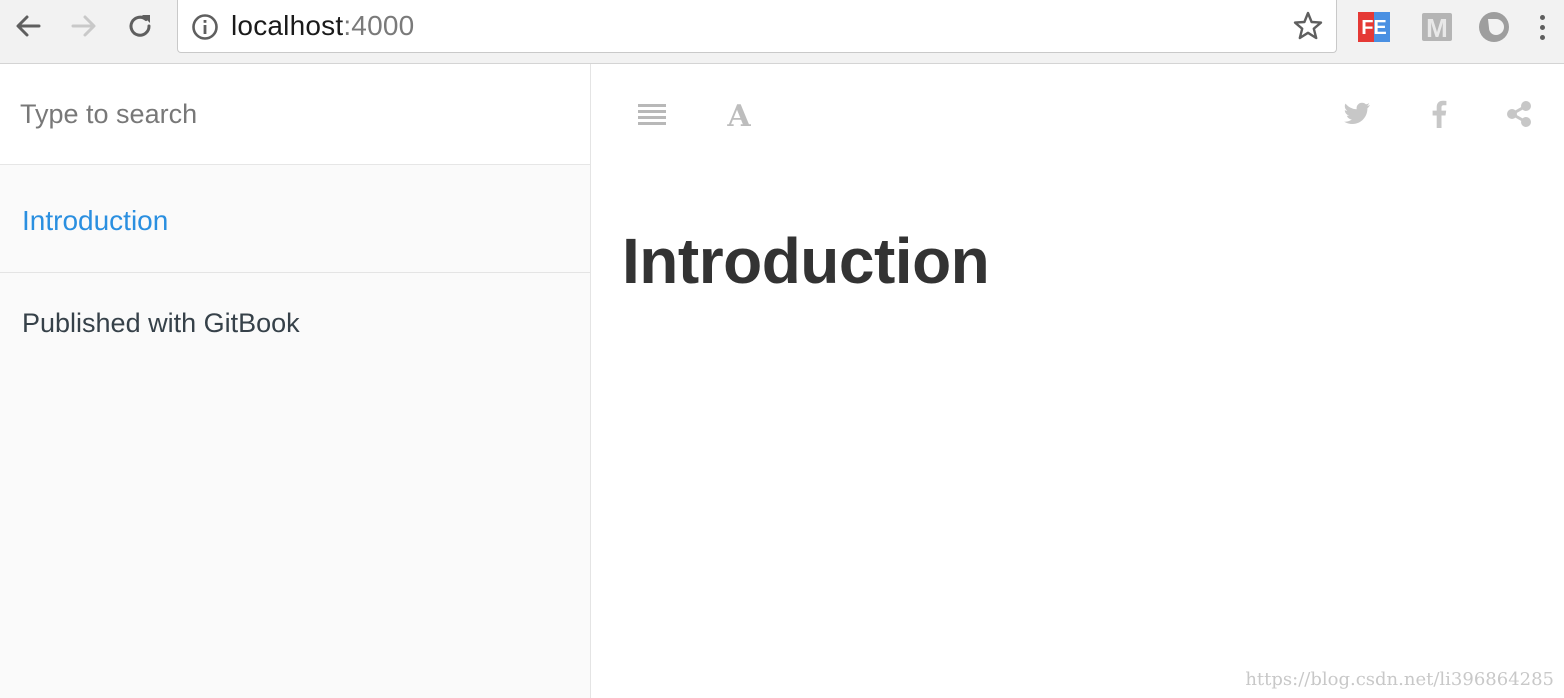 The width and height of the screenshot is (1564, 698). I want to click on drop-extension-button, so click(1494, 27).